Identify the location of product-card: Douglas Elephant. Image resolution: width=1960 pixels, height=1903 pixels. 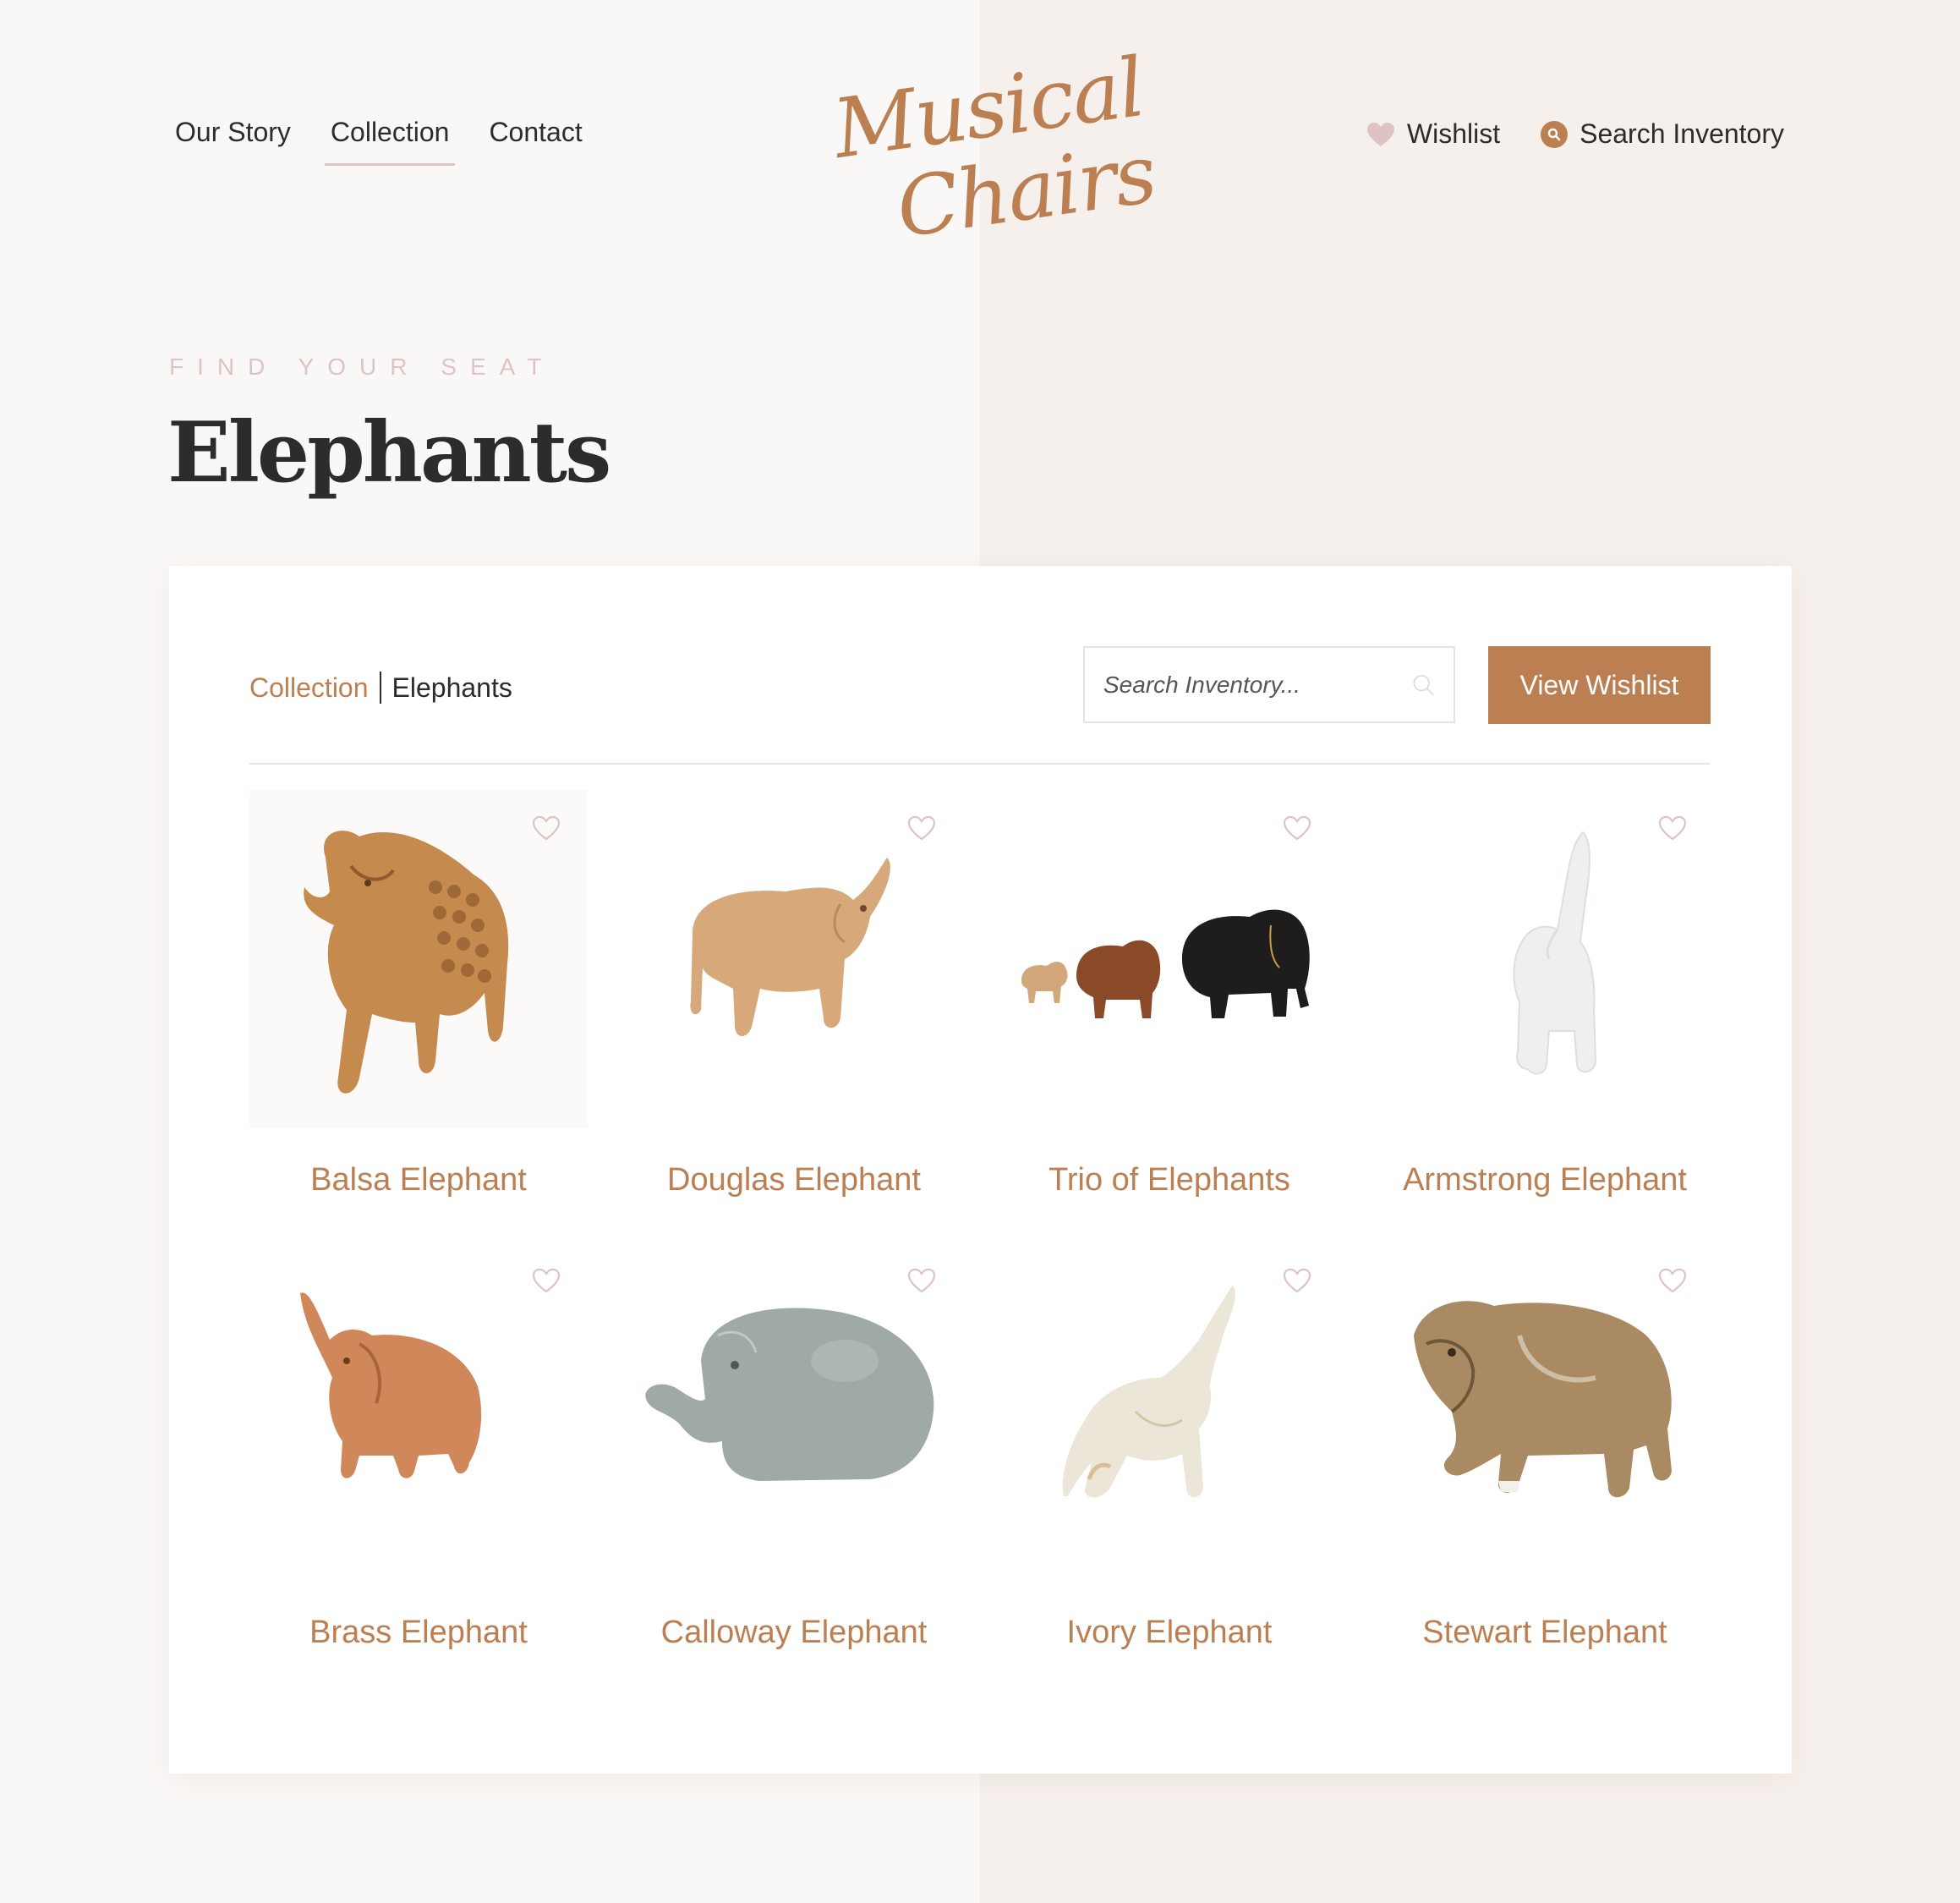
(794, 994).